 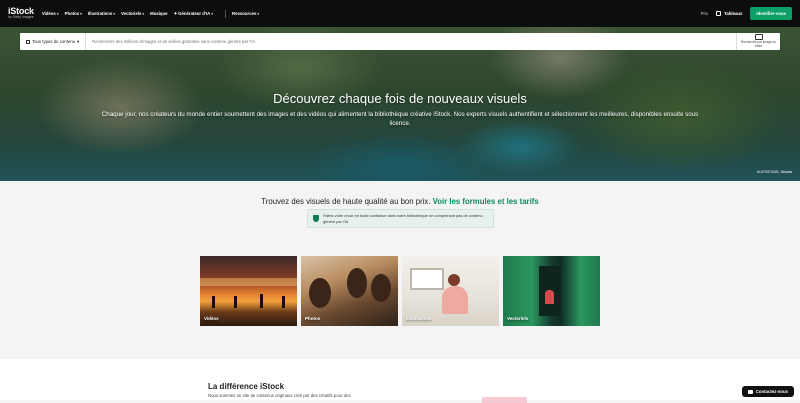 What do you see at coordinates (733, 13) in the screenshot?
I see `boards-label: Tableaux` at bounding box center [733, 13].